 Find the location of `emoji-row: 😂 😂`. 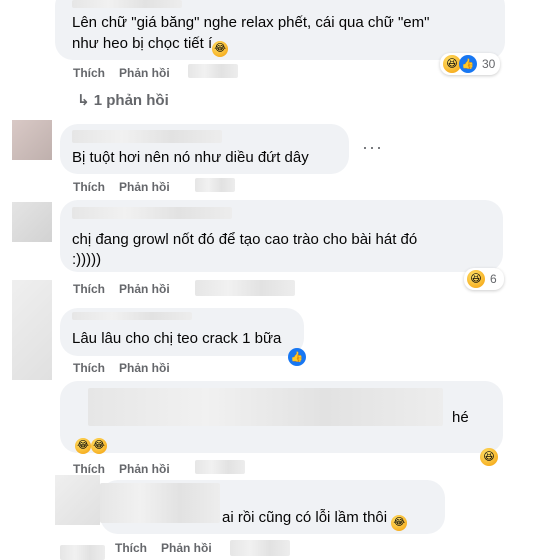

emoji-row: 😂 😂 is located at coordinates (91, 443).